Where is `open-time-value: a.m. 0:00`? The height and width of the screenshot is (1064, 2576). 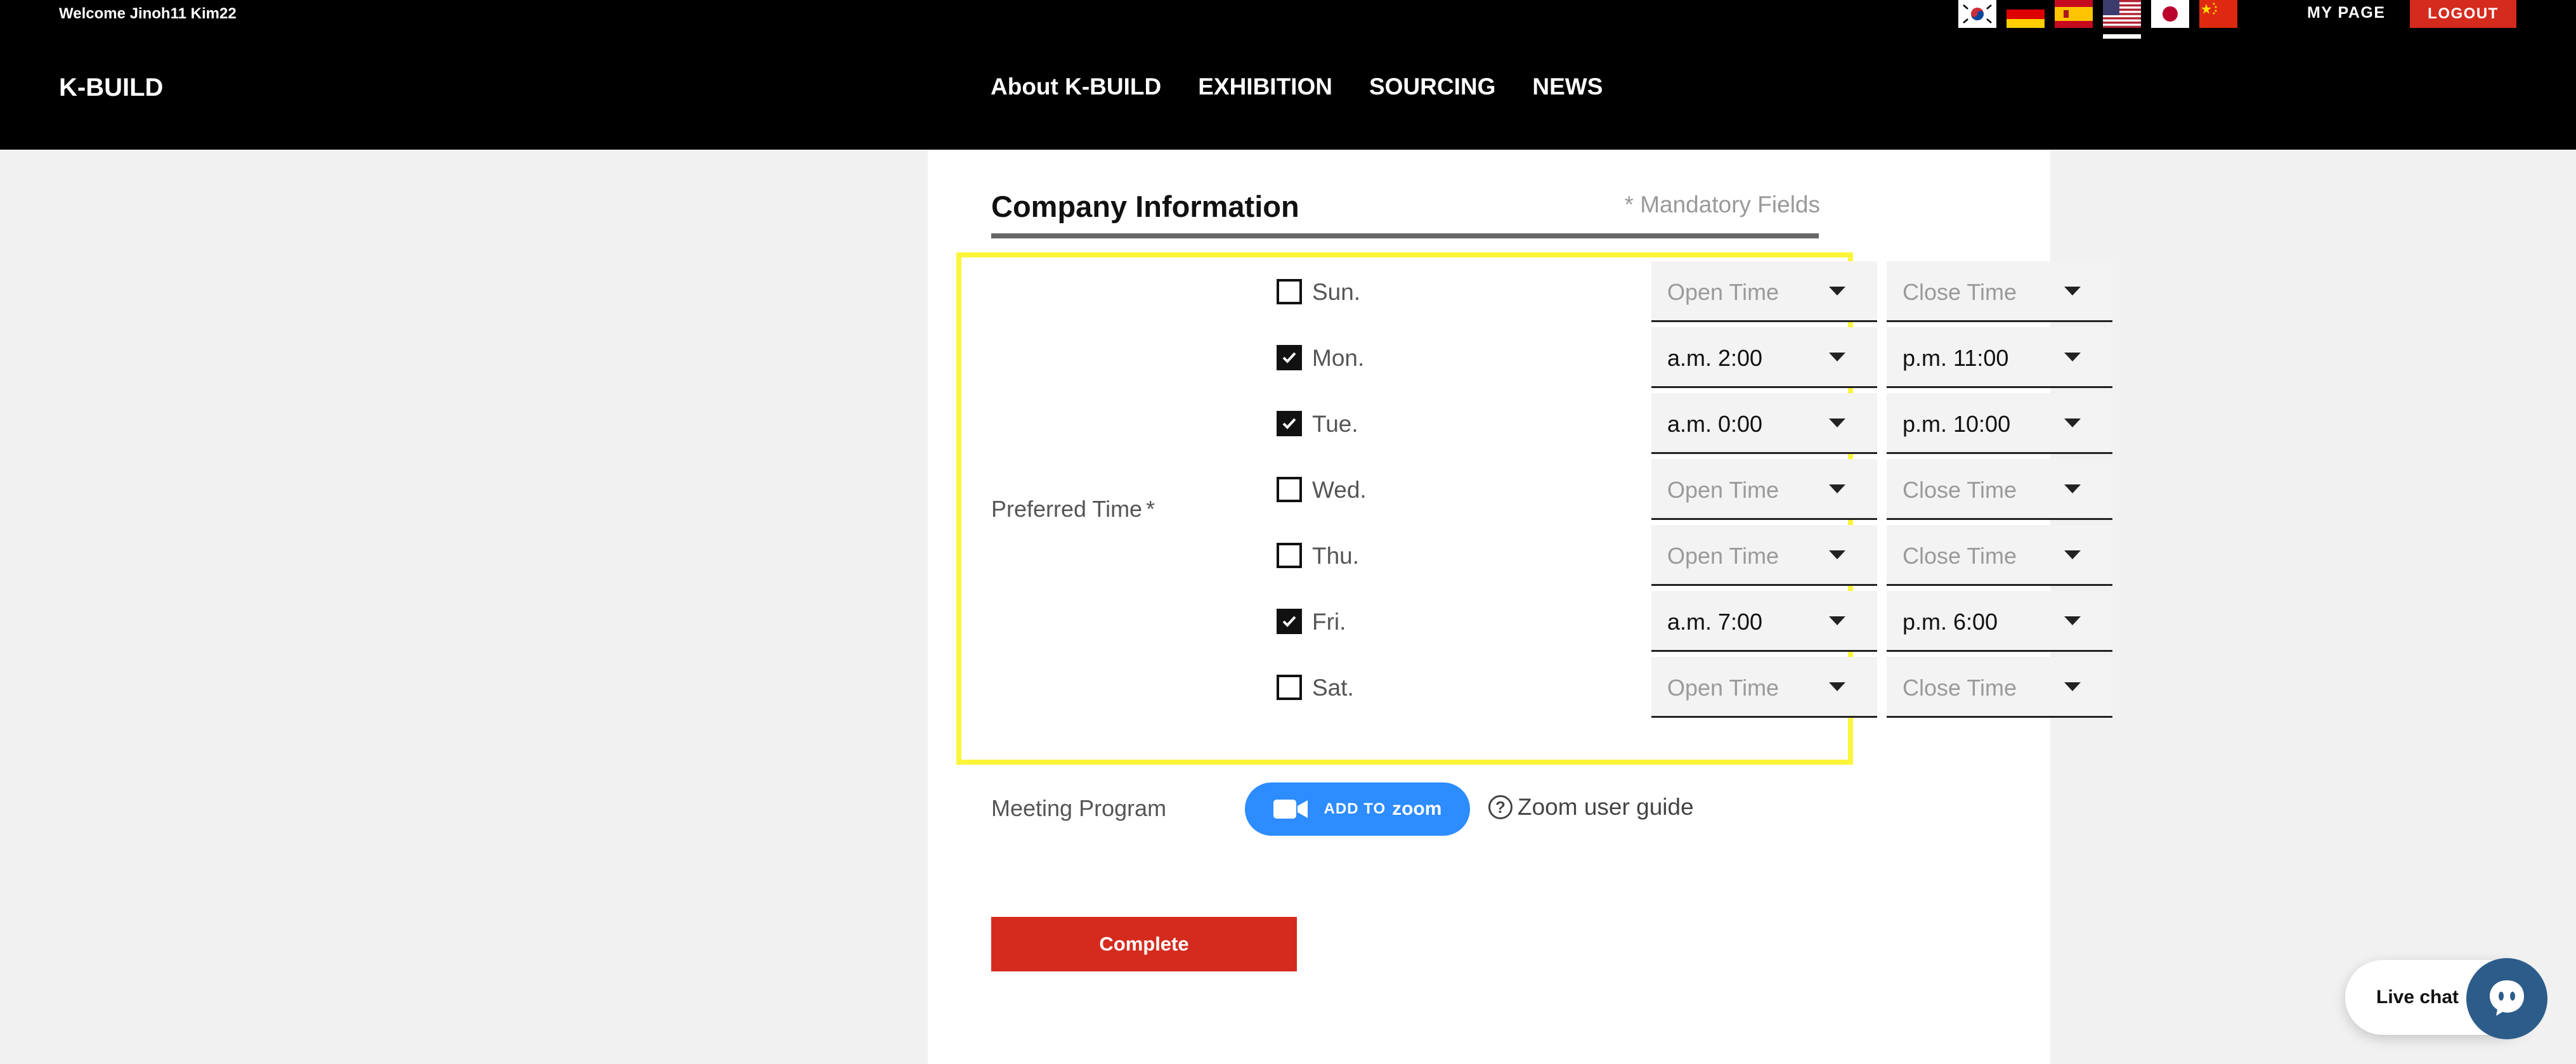 open-time-value: a.m. 0:00 is located at coordinates (1715, 424).